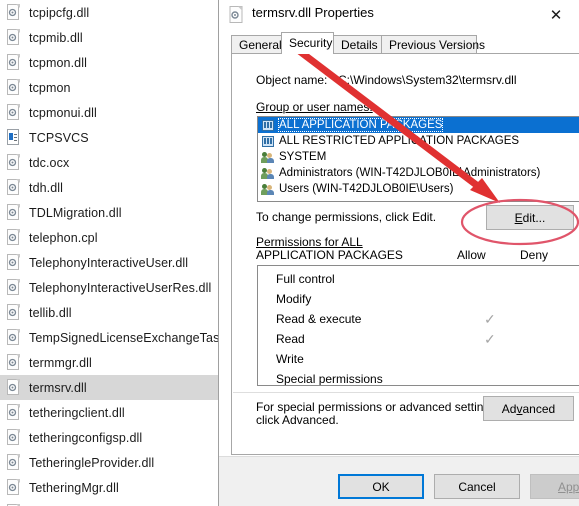 This screenshot has height=506, width=579. What do you see at coordinates (109, 387) in the screenshot?
I see `file-list-item-selected: termsrv.dll` at bounding box center [109, 387].